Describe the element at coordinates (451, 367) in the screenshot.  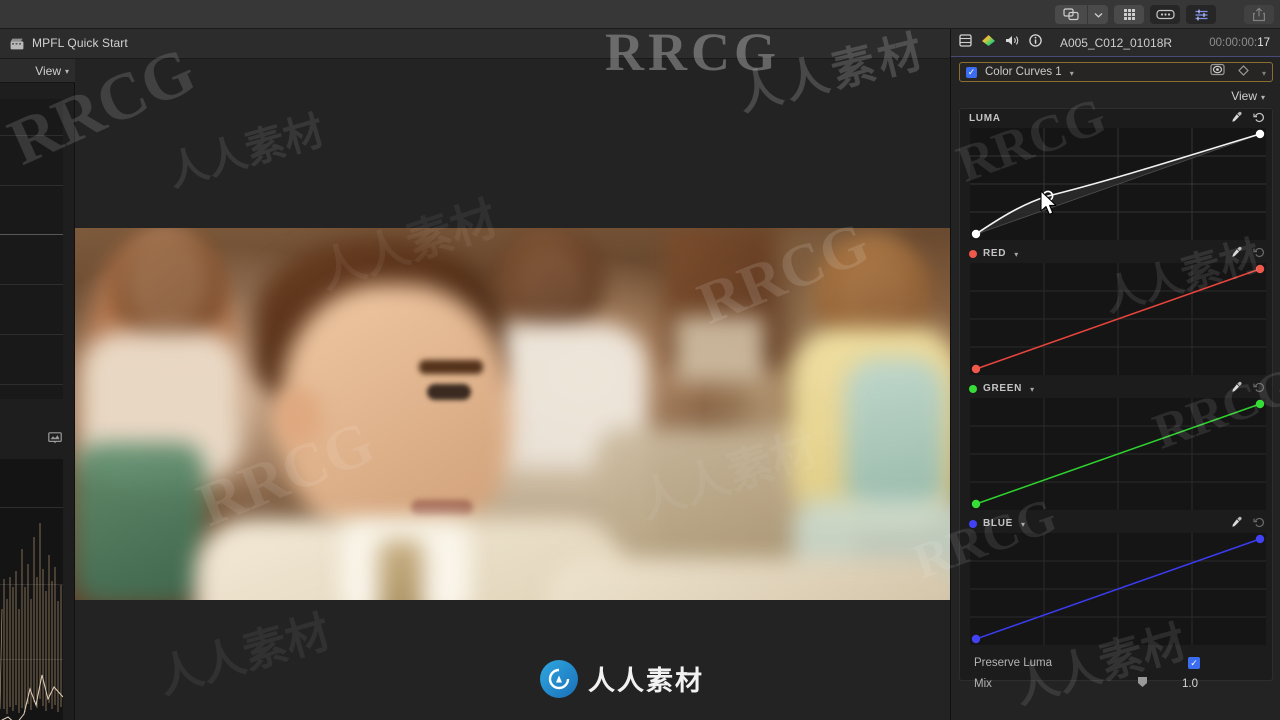
I see `man-eyebrow` at that location.